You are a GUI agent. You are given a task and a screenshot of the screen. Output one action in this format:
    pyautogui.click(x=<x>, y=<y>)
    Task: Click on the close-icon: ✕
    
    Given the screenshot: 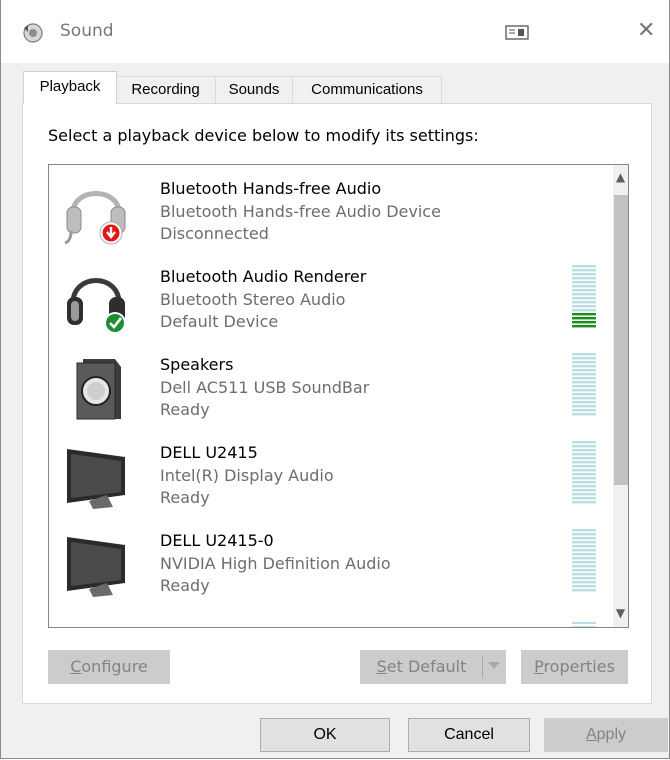 What is the action you would take?
    pyautogui.click(x=646, y=30)
    